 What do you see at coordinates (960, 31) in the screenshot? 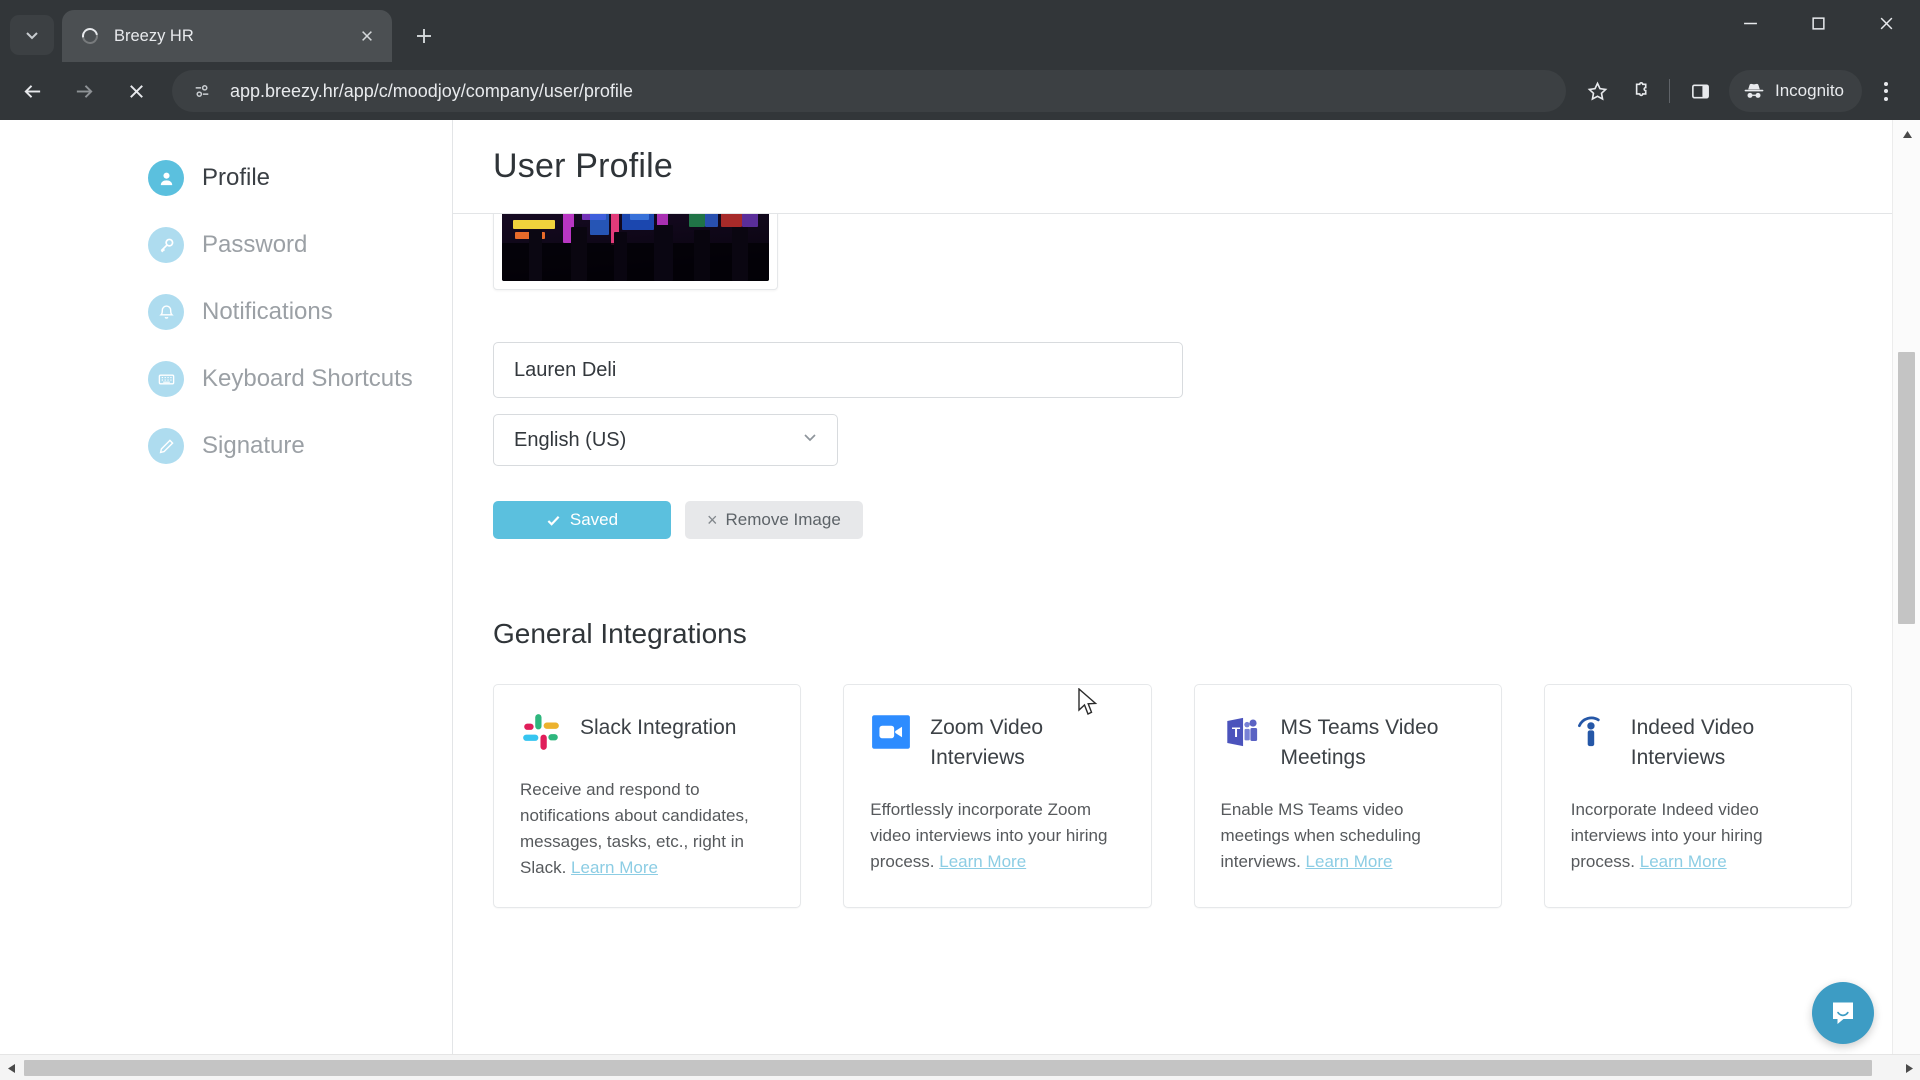
I see `tab-strip: Breezy HR` at bounding box center [960, 31].